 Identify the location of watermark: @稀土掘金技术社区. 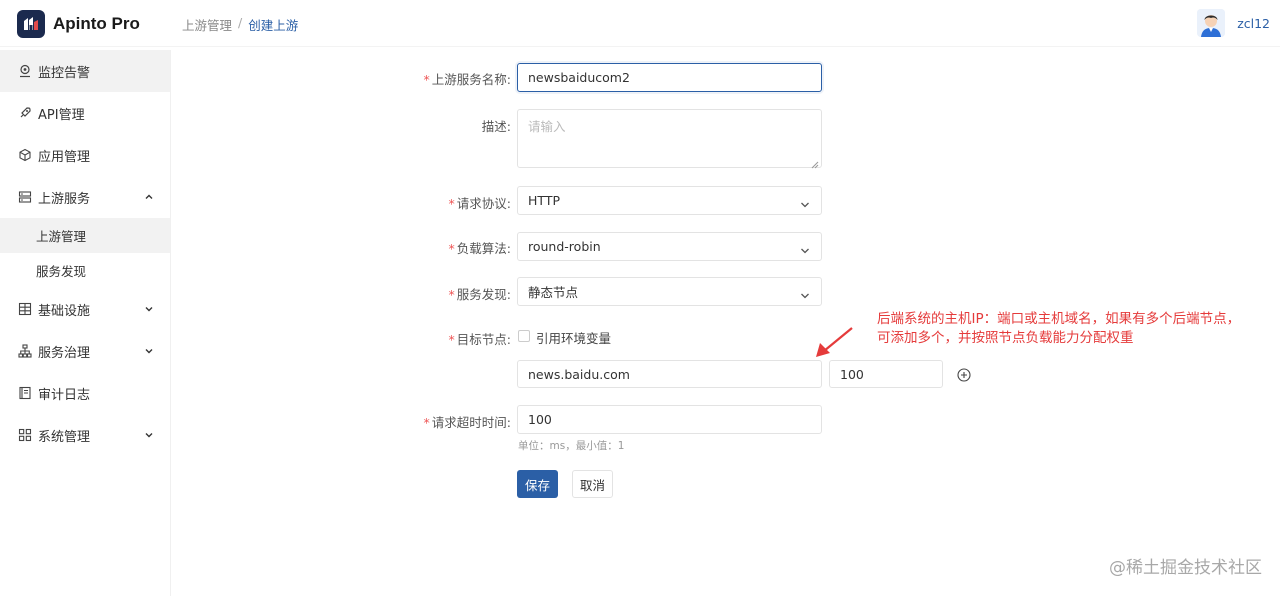
(1185, 568).